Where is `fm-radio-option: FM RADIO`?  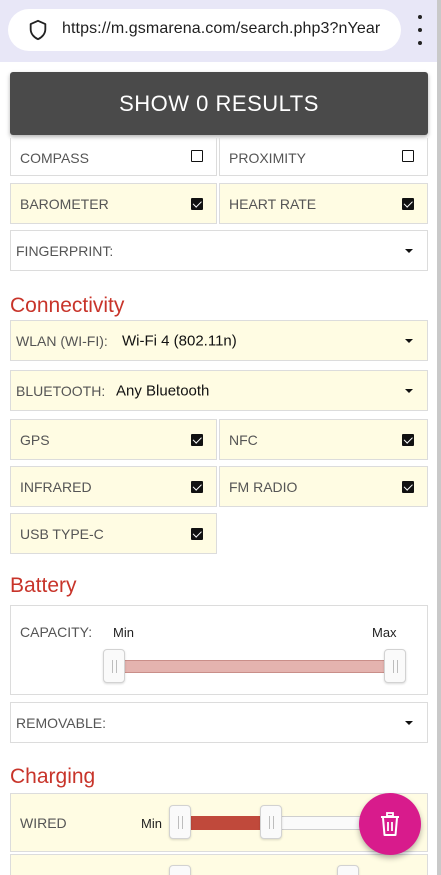 fm-radio-option: FM RADIO is located at coordinates (323, 486).